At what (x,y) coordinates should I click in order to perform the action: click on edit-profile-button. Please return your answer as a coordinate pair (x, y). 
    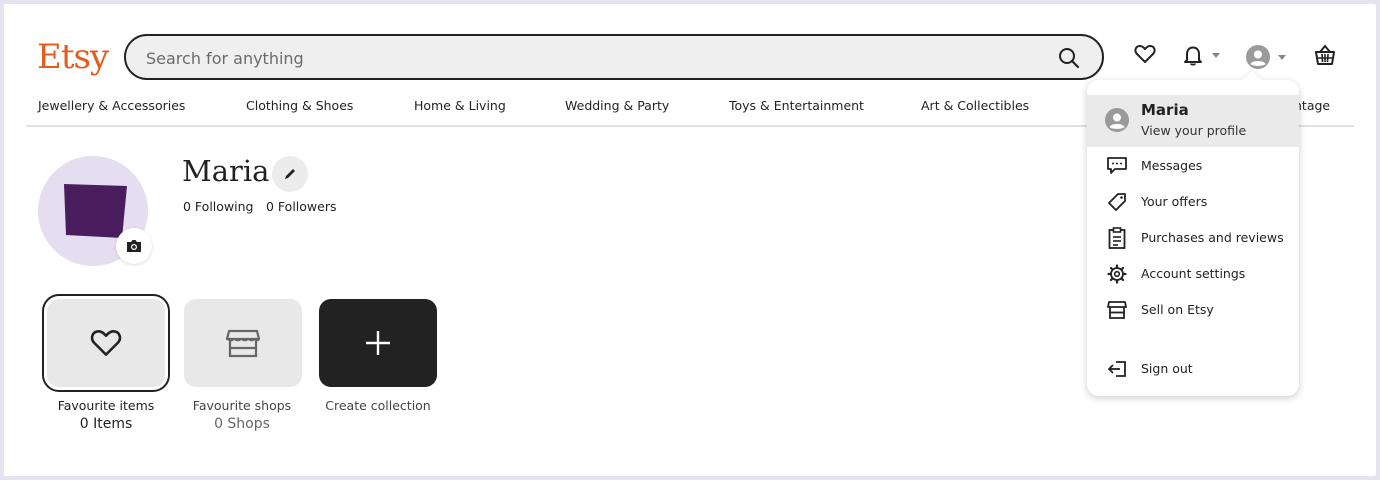
    Looking at the image, I should click on (290, 174).